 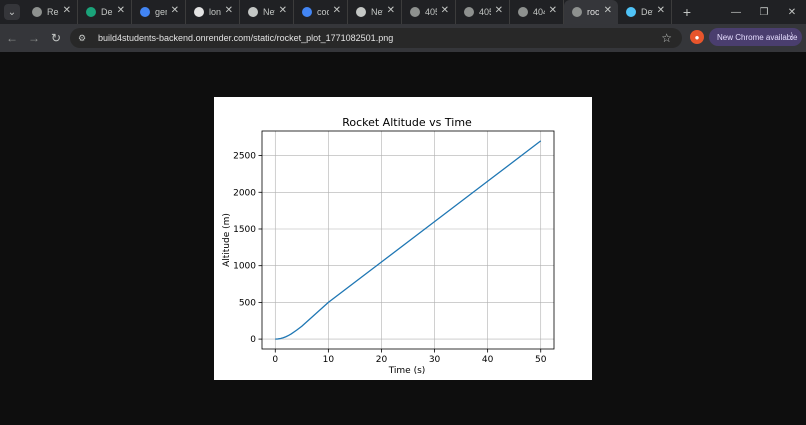 What do you see at coordinates (488, 360) in the screenshot?
I see `x-tick-label: 40` at bounding box center [488, 360].